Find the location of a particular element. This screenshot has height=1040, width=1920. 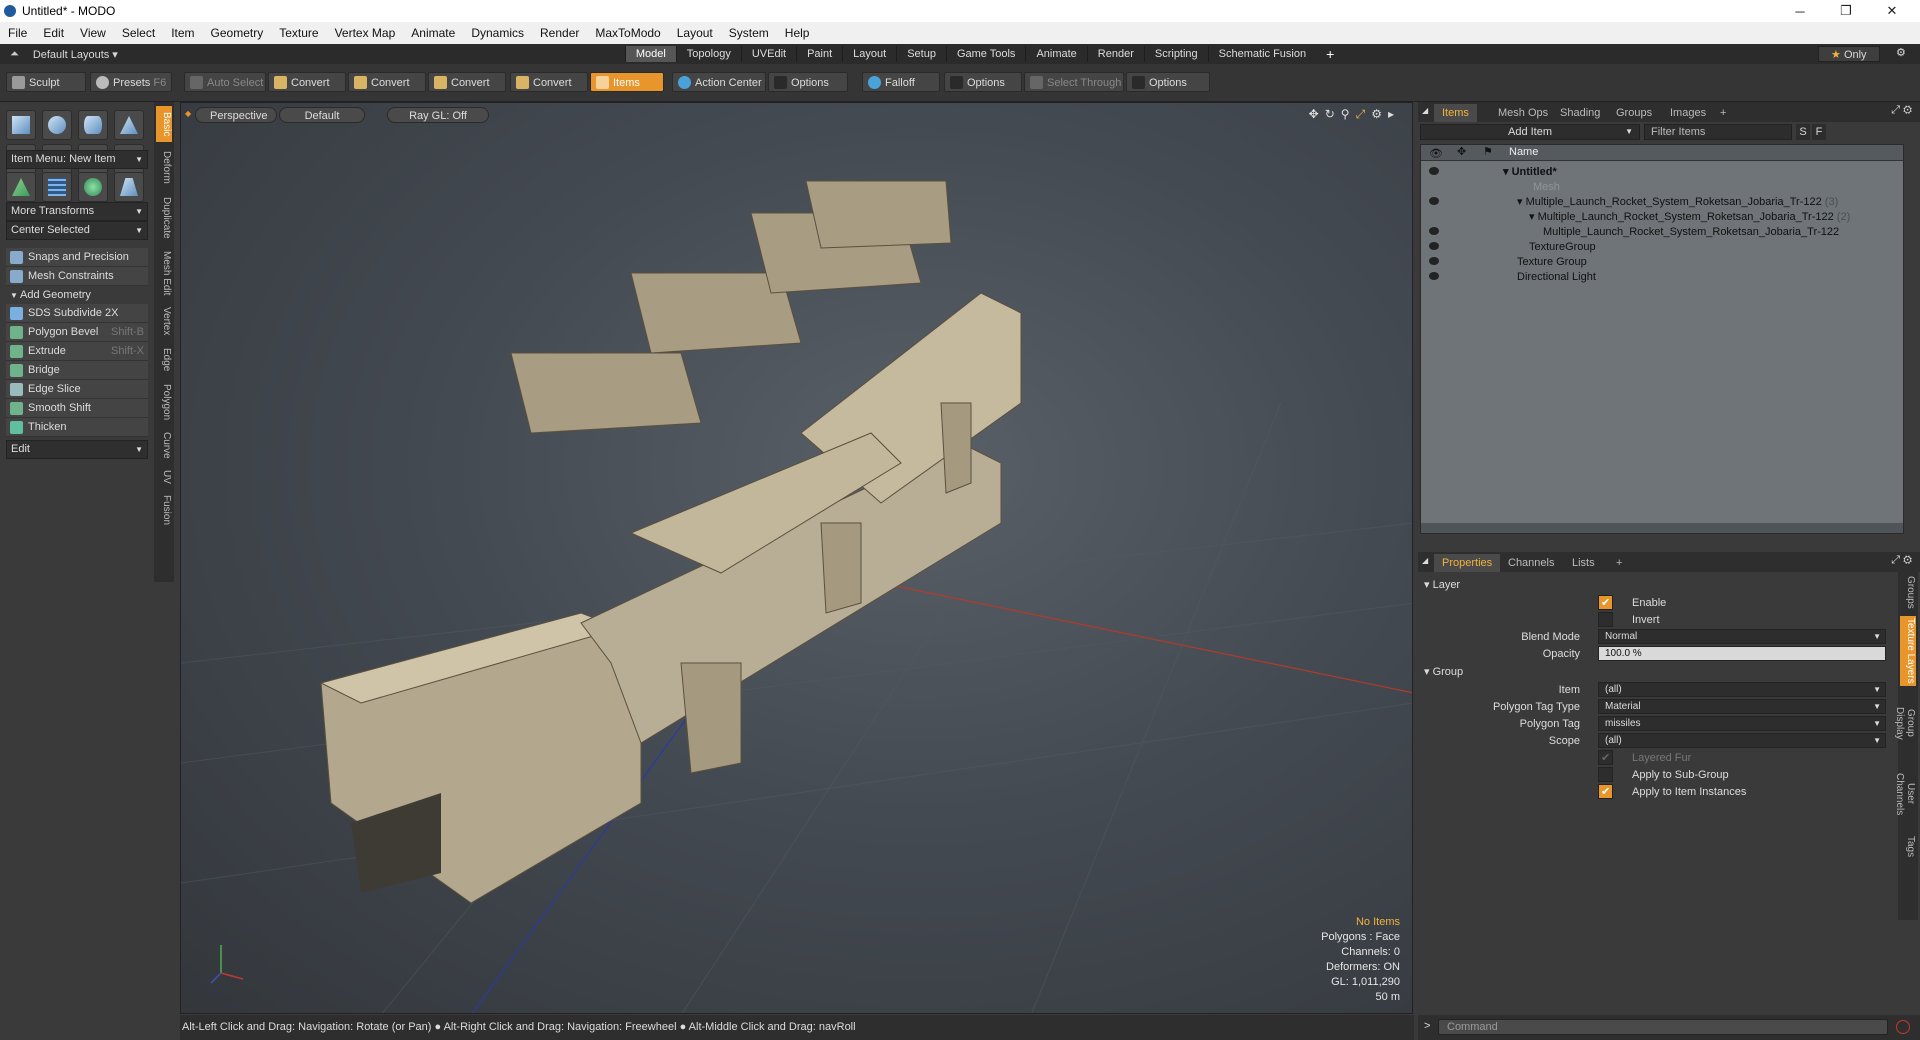

menu-dynamics: Dynamics is located at coordinates (497, 33).